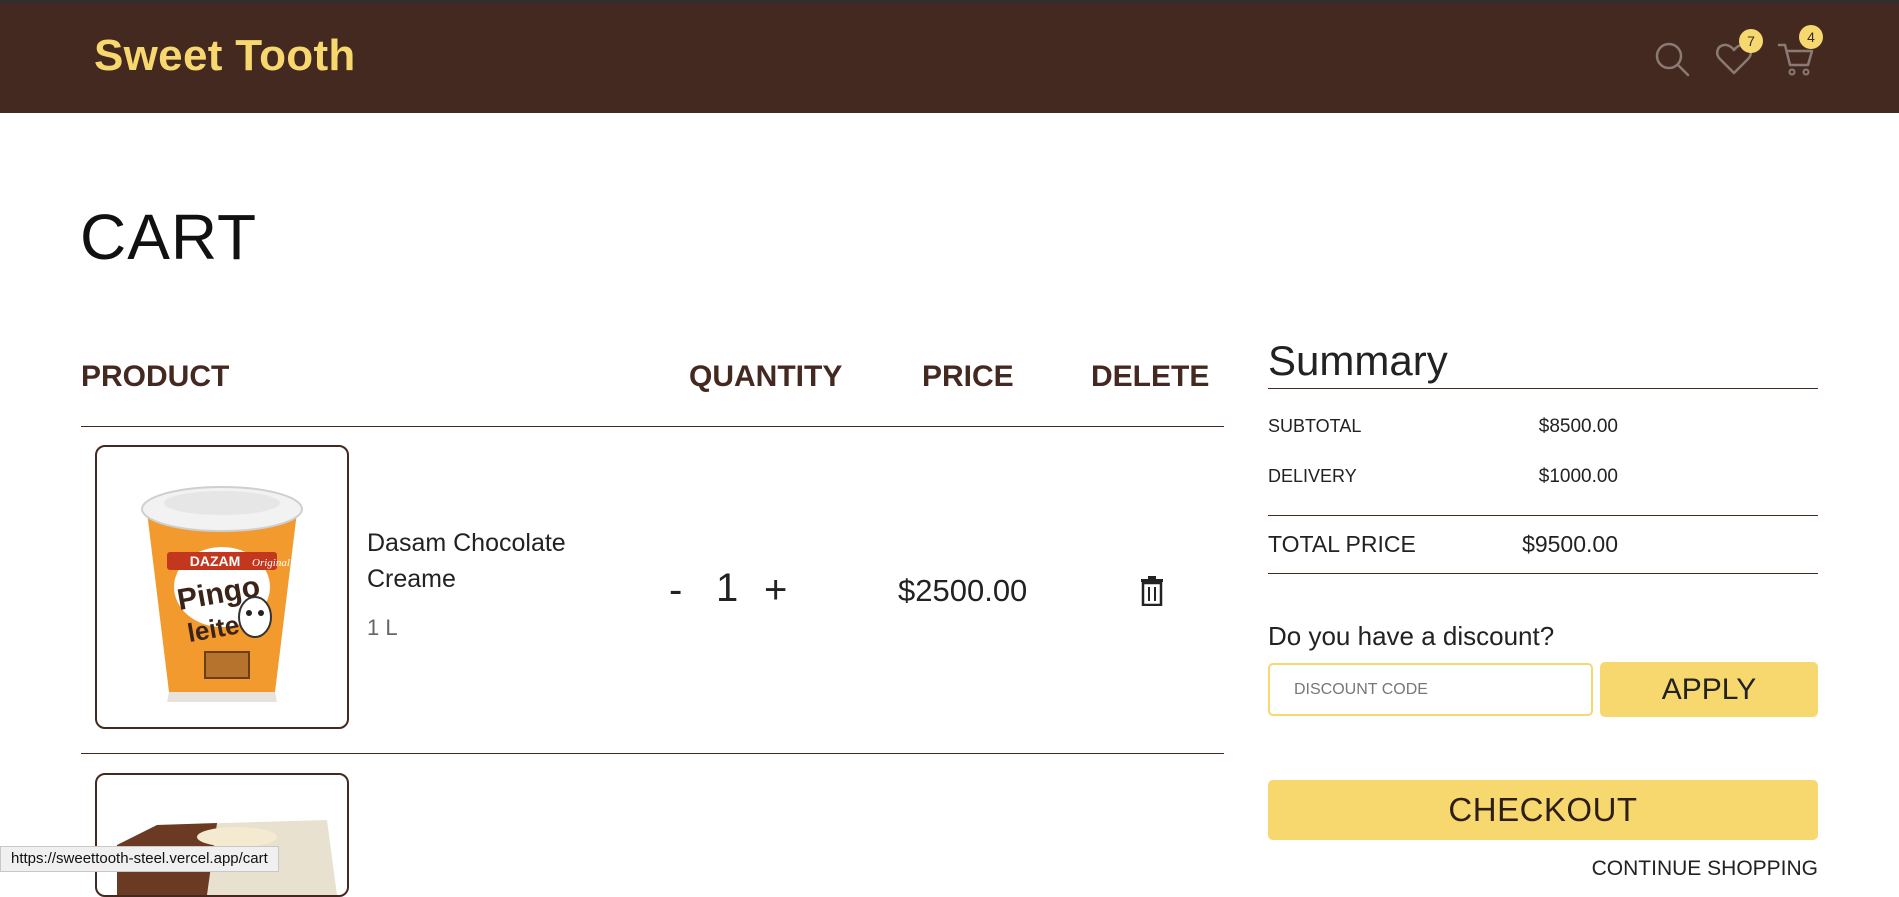  I want to click on discount-code-input, so click(1430, 689).